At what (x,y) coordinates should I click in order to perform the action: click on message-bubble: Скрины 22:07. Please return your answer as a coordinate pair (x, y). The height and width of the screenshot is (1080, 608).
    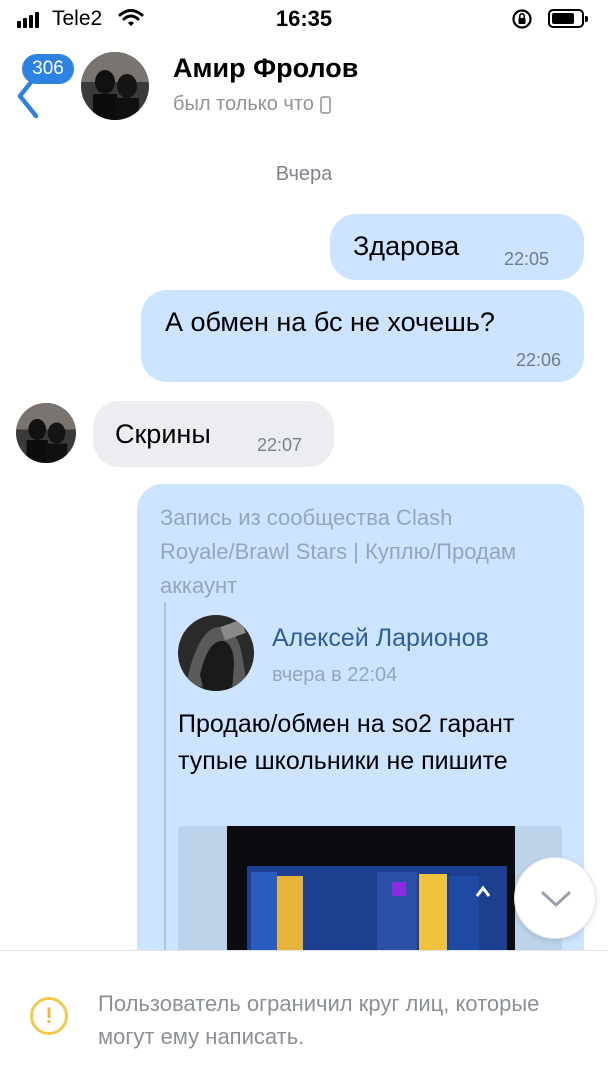
    Looking at the image, I should click on (213, 434).